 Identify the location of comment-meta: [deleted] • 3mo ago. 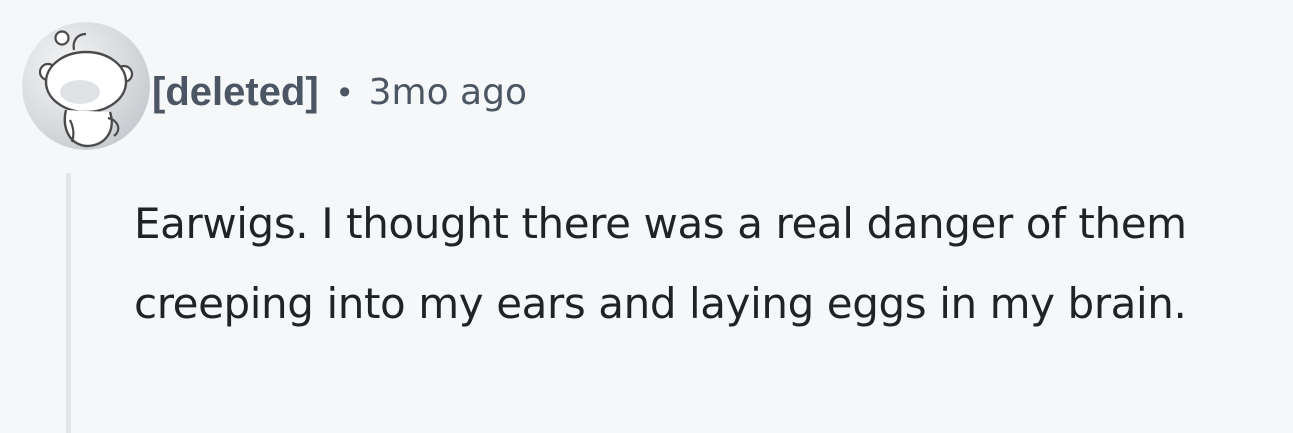
(339, 92).